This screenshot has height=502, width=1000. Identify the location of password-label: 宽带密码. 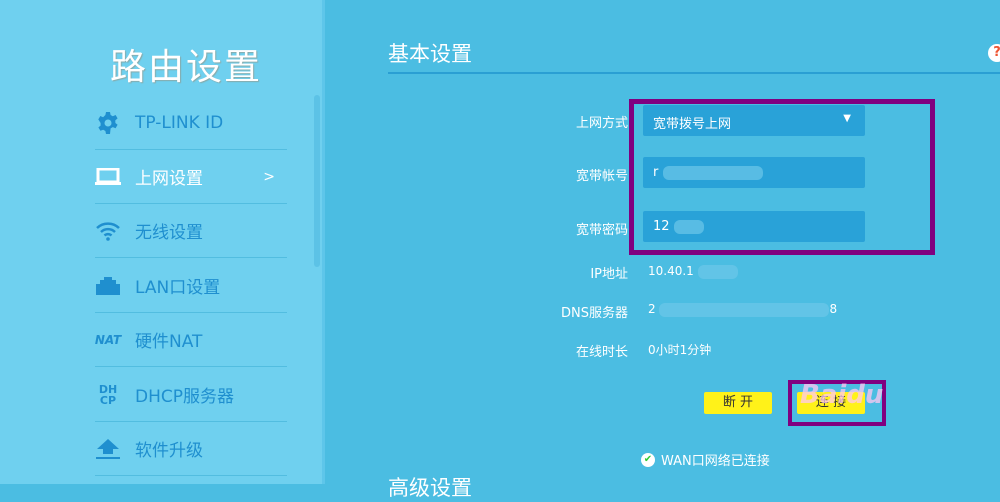
(601, 230).